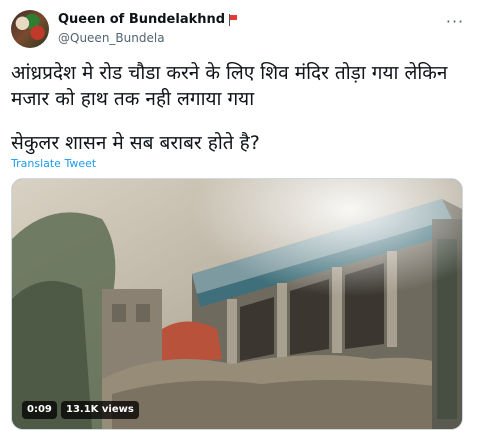 Image resolution: width=480 pixels, height=440 pixels. What do you see at coordinates (53, 163) in the screenshot?
I see `translate-tweet-link: Translate Tweet` at bounding box center [53, 163].